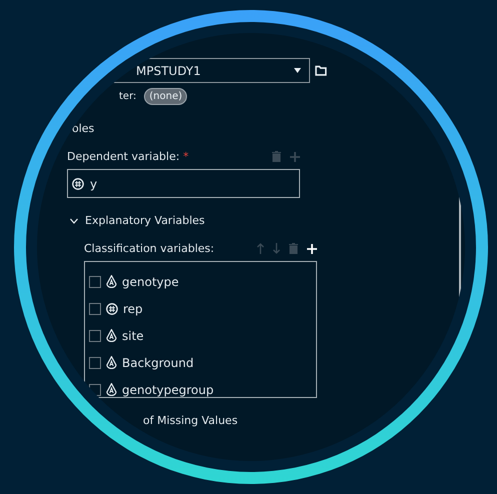  Describe the element at coordinates (127, 96) in the screenshot. I see `filter-label: ter:` at that location.